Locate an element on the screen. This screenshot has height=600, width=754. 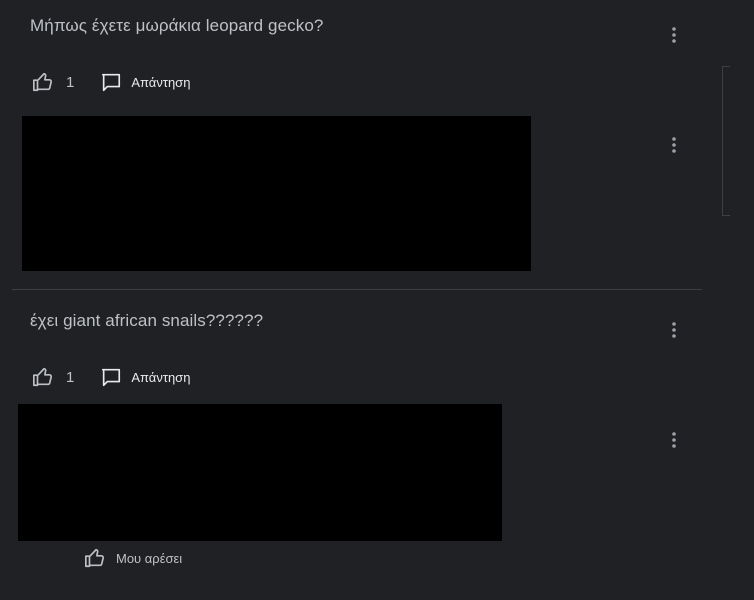
divider is located at coordinates (357, 289).